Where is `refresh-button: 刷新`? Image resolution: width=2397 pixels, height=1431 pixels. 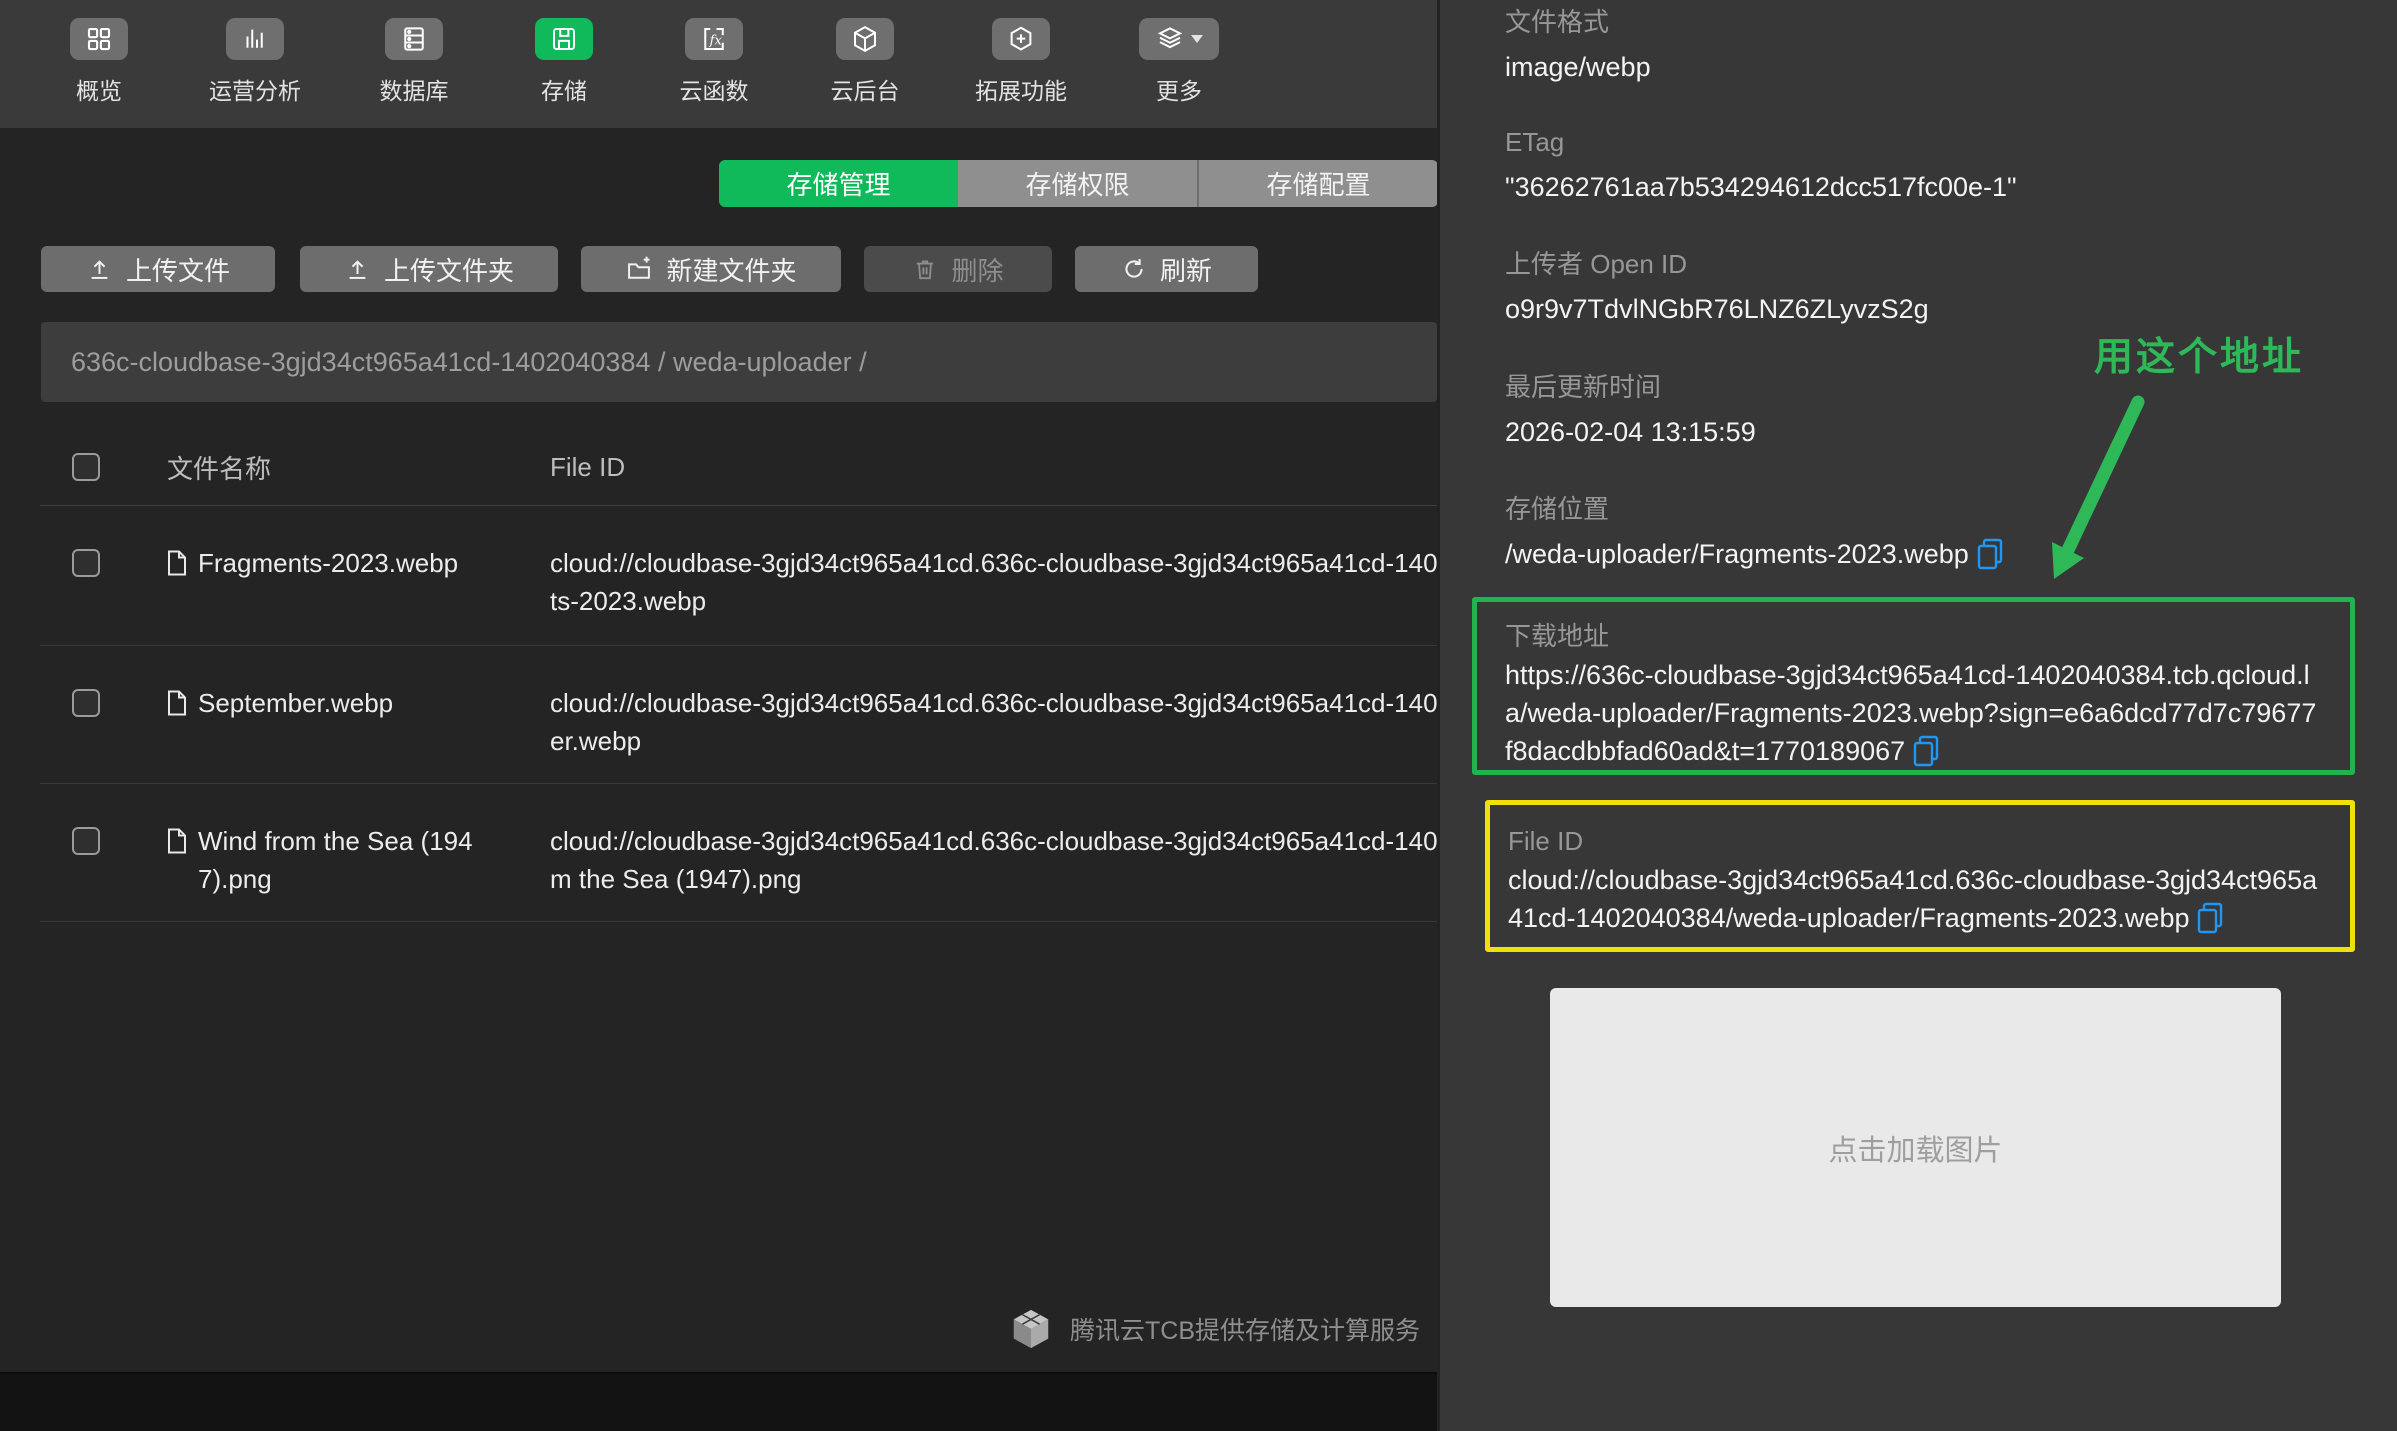
refresh-button: 刷新 is located at coordinates (1166, 269).